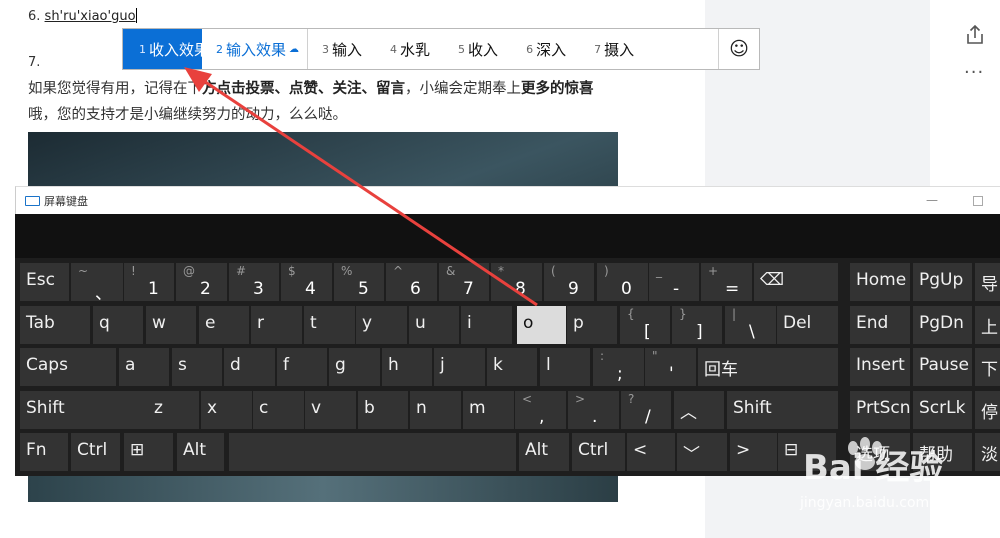  Describe the element at coordinates (224, 325) in the screenshot. I see `key-e: e` at that location.